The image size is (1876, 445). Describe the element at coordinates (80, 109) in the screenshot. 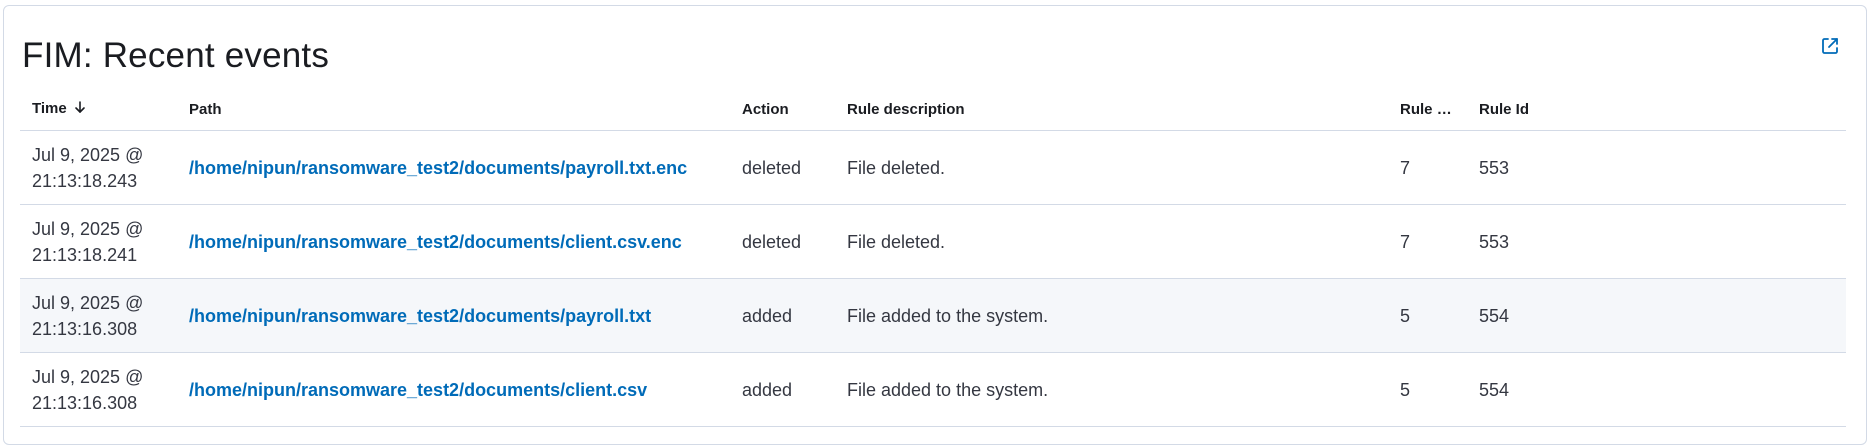

I see `sort-descending-icon` at that location.